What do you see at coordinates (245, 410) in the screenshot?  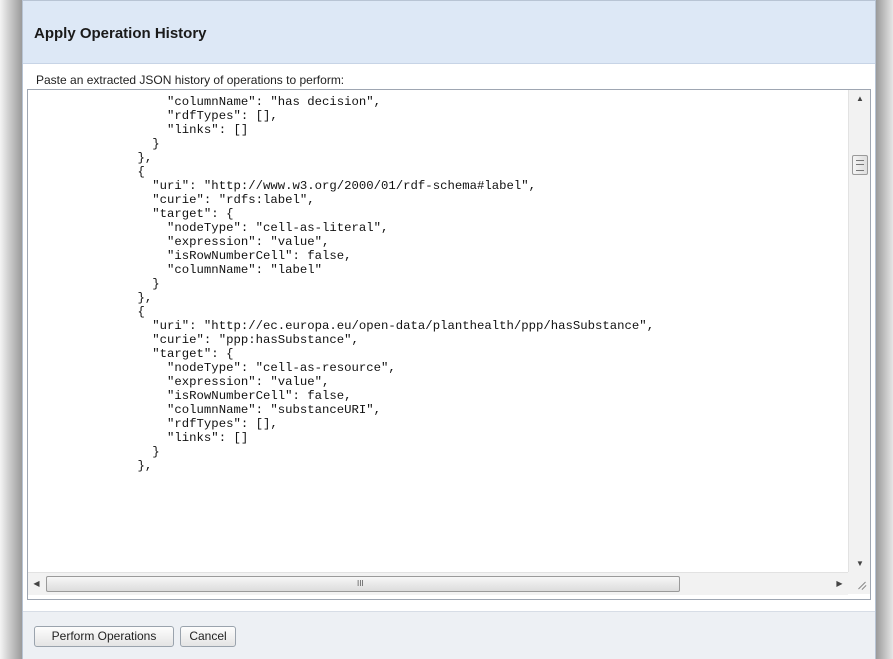 I see `code-line: "columnName": "substanceURI",` at bounding box center [245, 410].